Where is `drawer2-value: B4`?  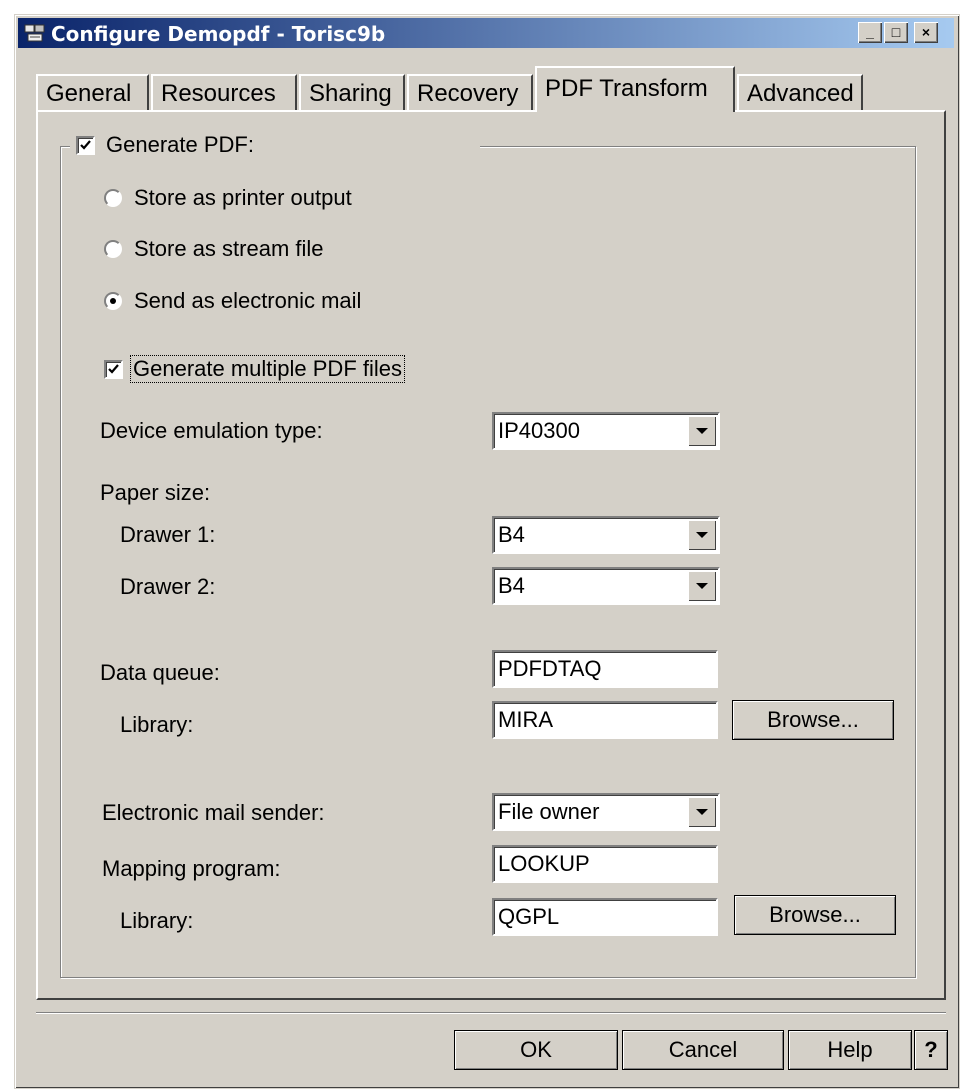
drawer2-value: B4 is located at coordinates (511, 585).